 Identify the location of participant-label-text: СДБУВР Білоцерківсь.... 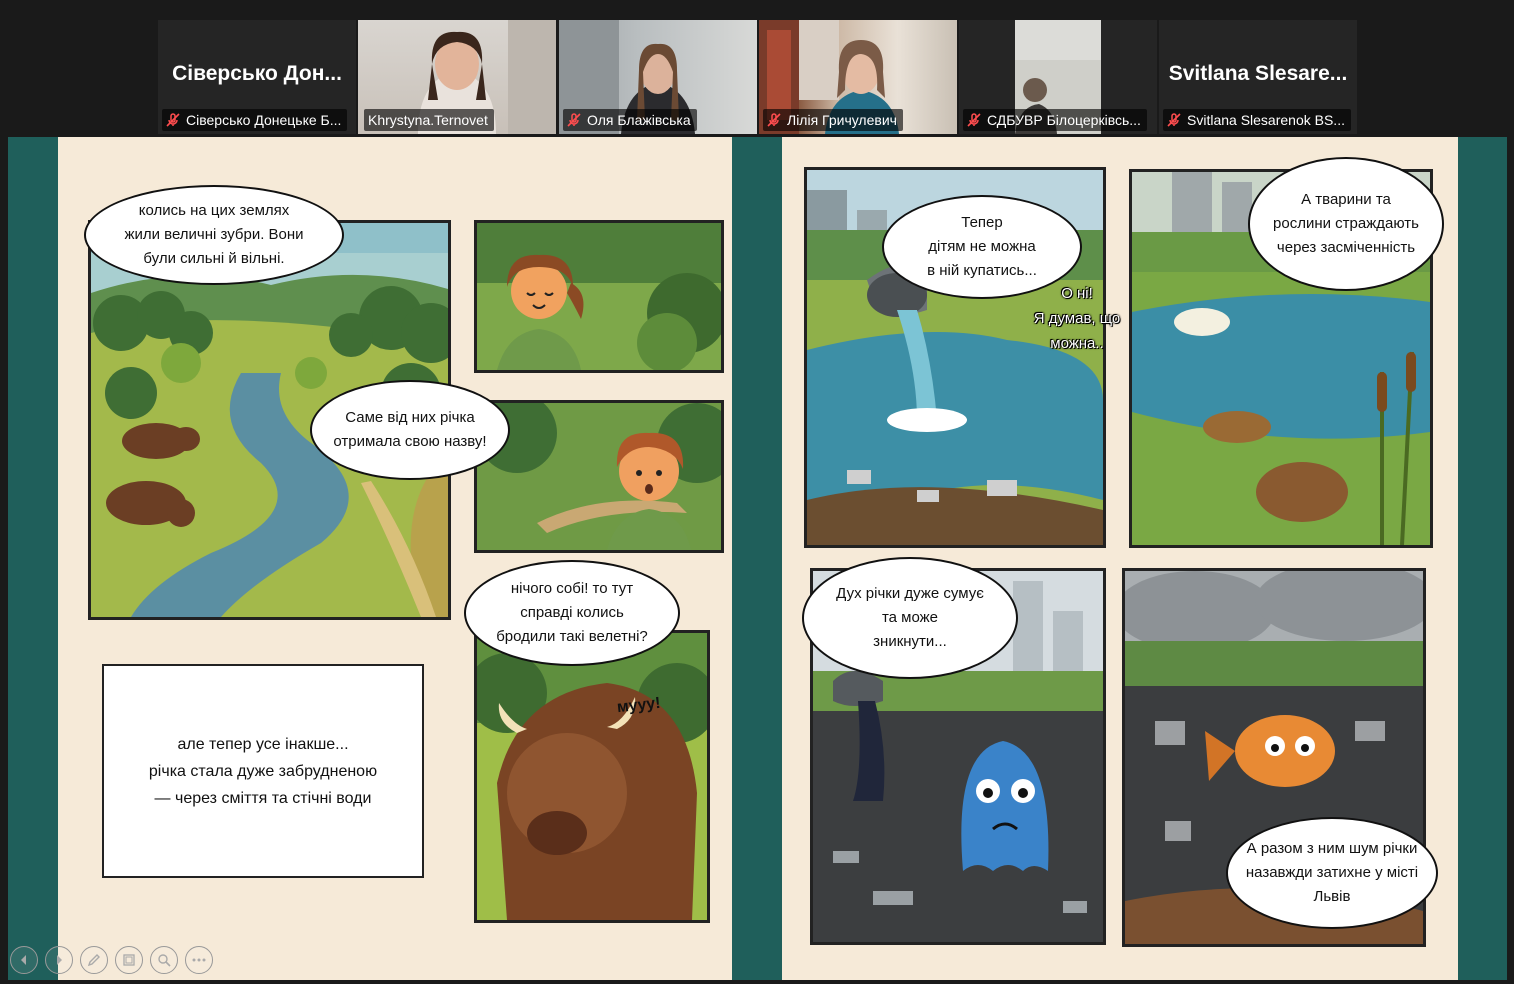
(1064, 120).